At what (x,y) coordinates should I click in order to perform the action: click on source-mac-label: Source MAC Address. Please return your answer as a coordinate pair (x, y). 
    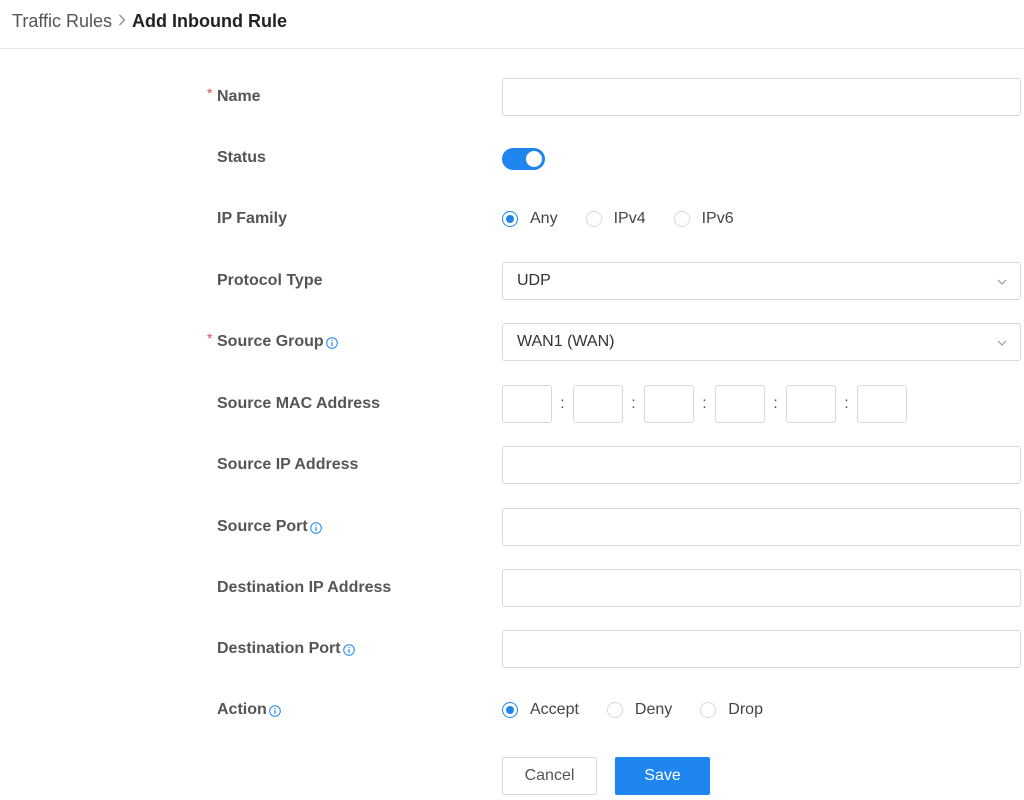
    Looking at the image, I should click on (293, 404).